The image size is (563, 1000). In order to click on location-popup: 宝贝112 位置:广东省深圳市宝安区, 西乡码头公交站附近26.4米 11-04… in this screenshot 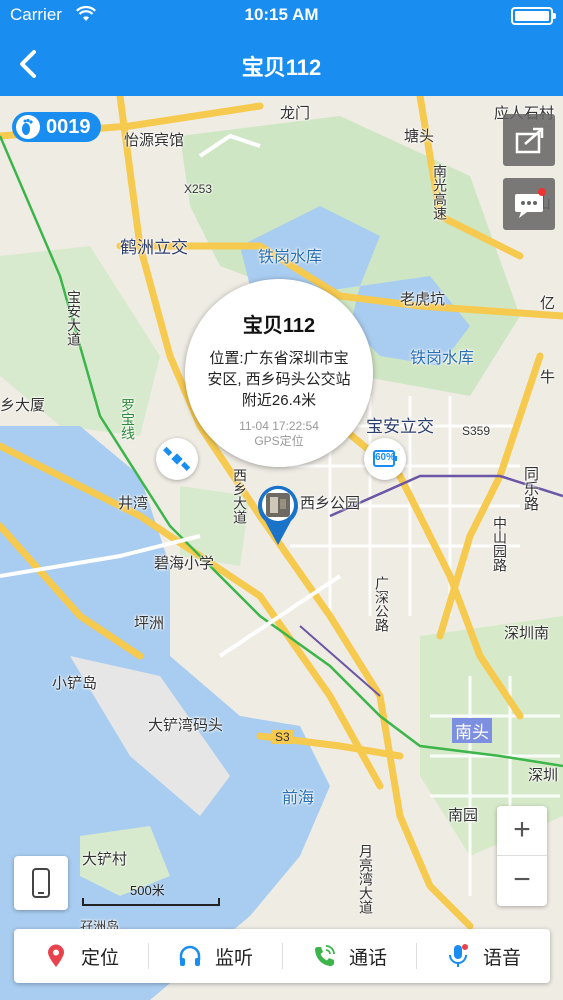, I will do `click(279, 373)`.